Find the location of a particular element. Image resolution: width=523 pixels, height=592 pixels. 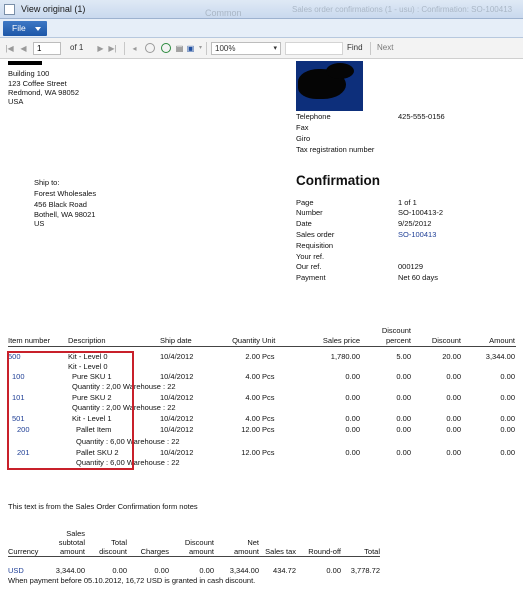

ship-to-label: Ship to: is located at coordinates (47, 182).